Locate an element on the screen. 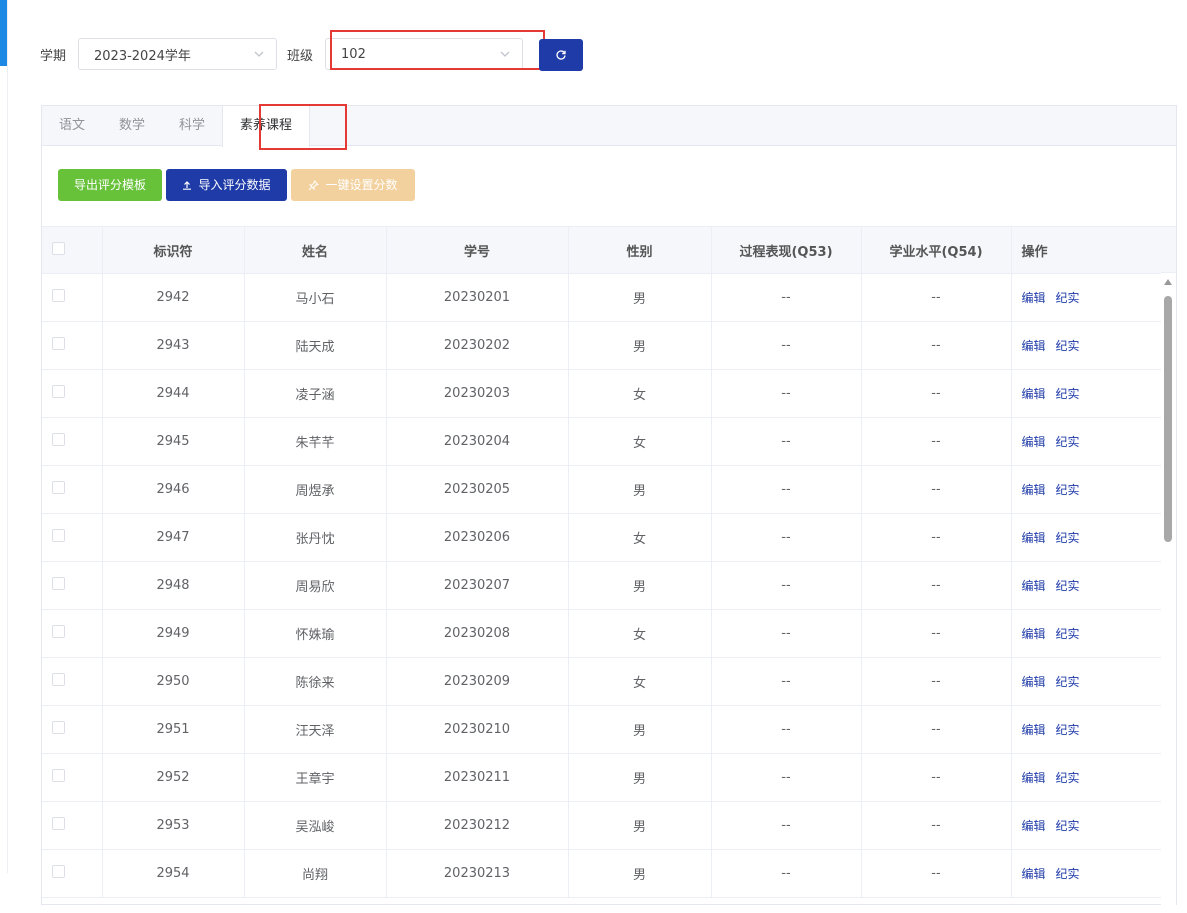  sidebar-accent-bar is located at coordinates (3, 33).